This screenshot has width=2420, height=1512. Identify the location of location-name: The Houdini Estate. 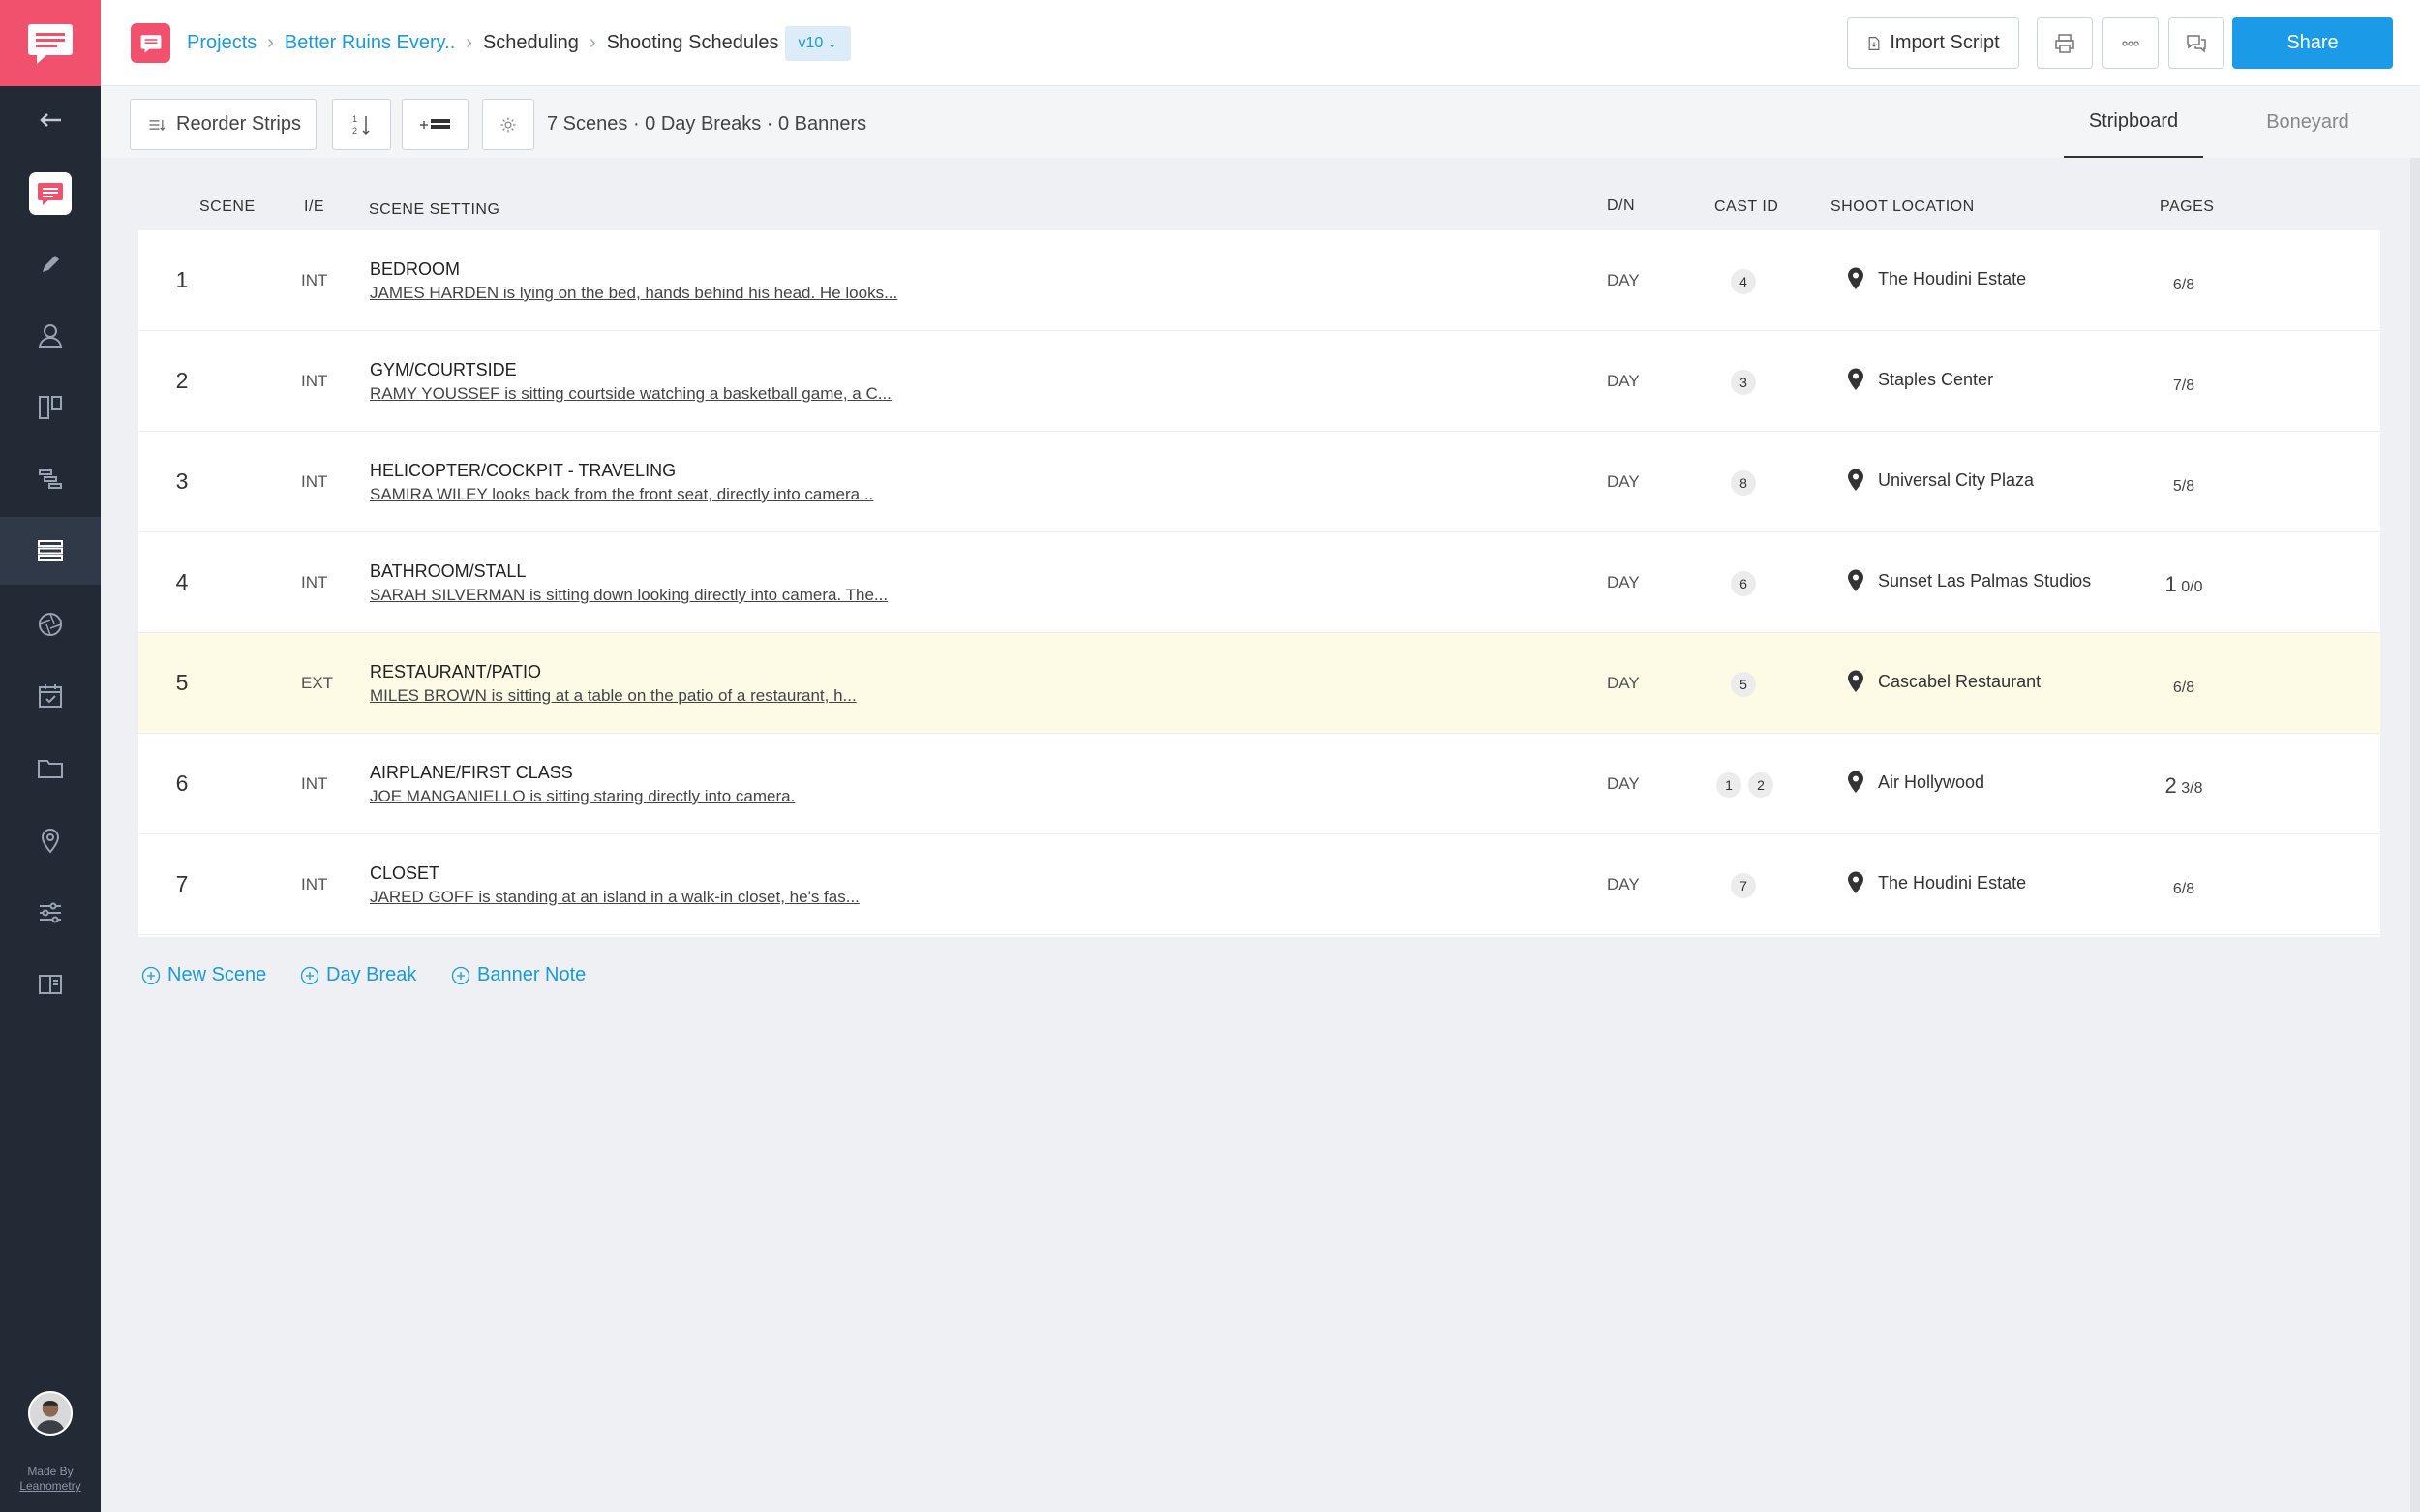
(1952, 882).